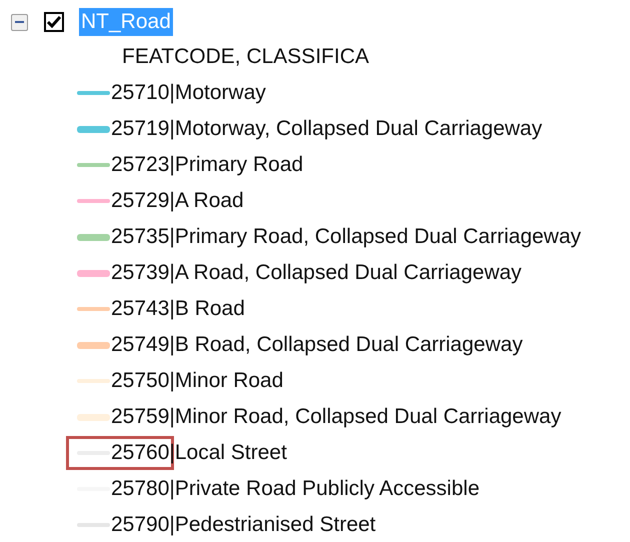  What do you see at coordinates (295, 489) in the screenshot?
I see `class-label: 25780|Private Road Publicly Accessible` at bounding box center [295, 489].